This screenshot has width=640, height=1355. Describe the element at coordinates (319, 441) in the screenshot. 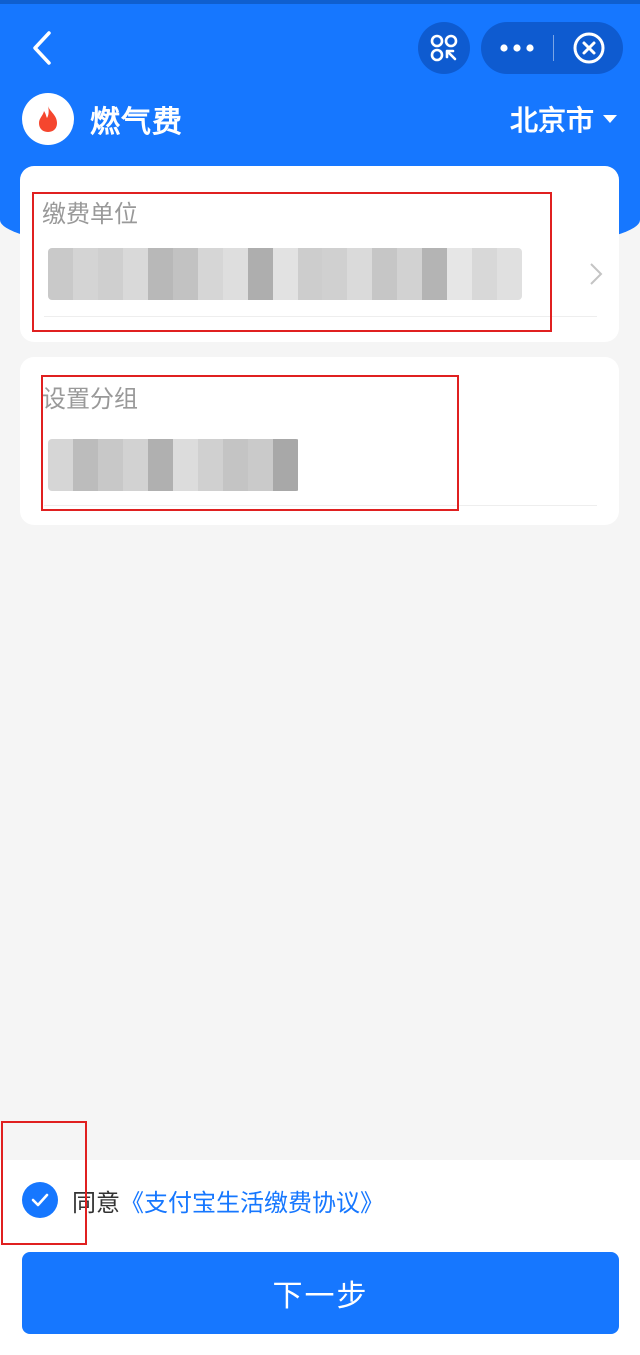

I see `group-card: 设置分组` at that location.